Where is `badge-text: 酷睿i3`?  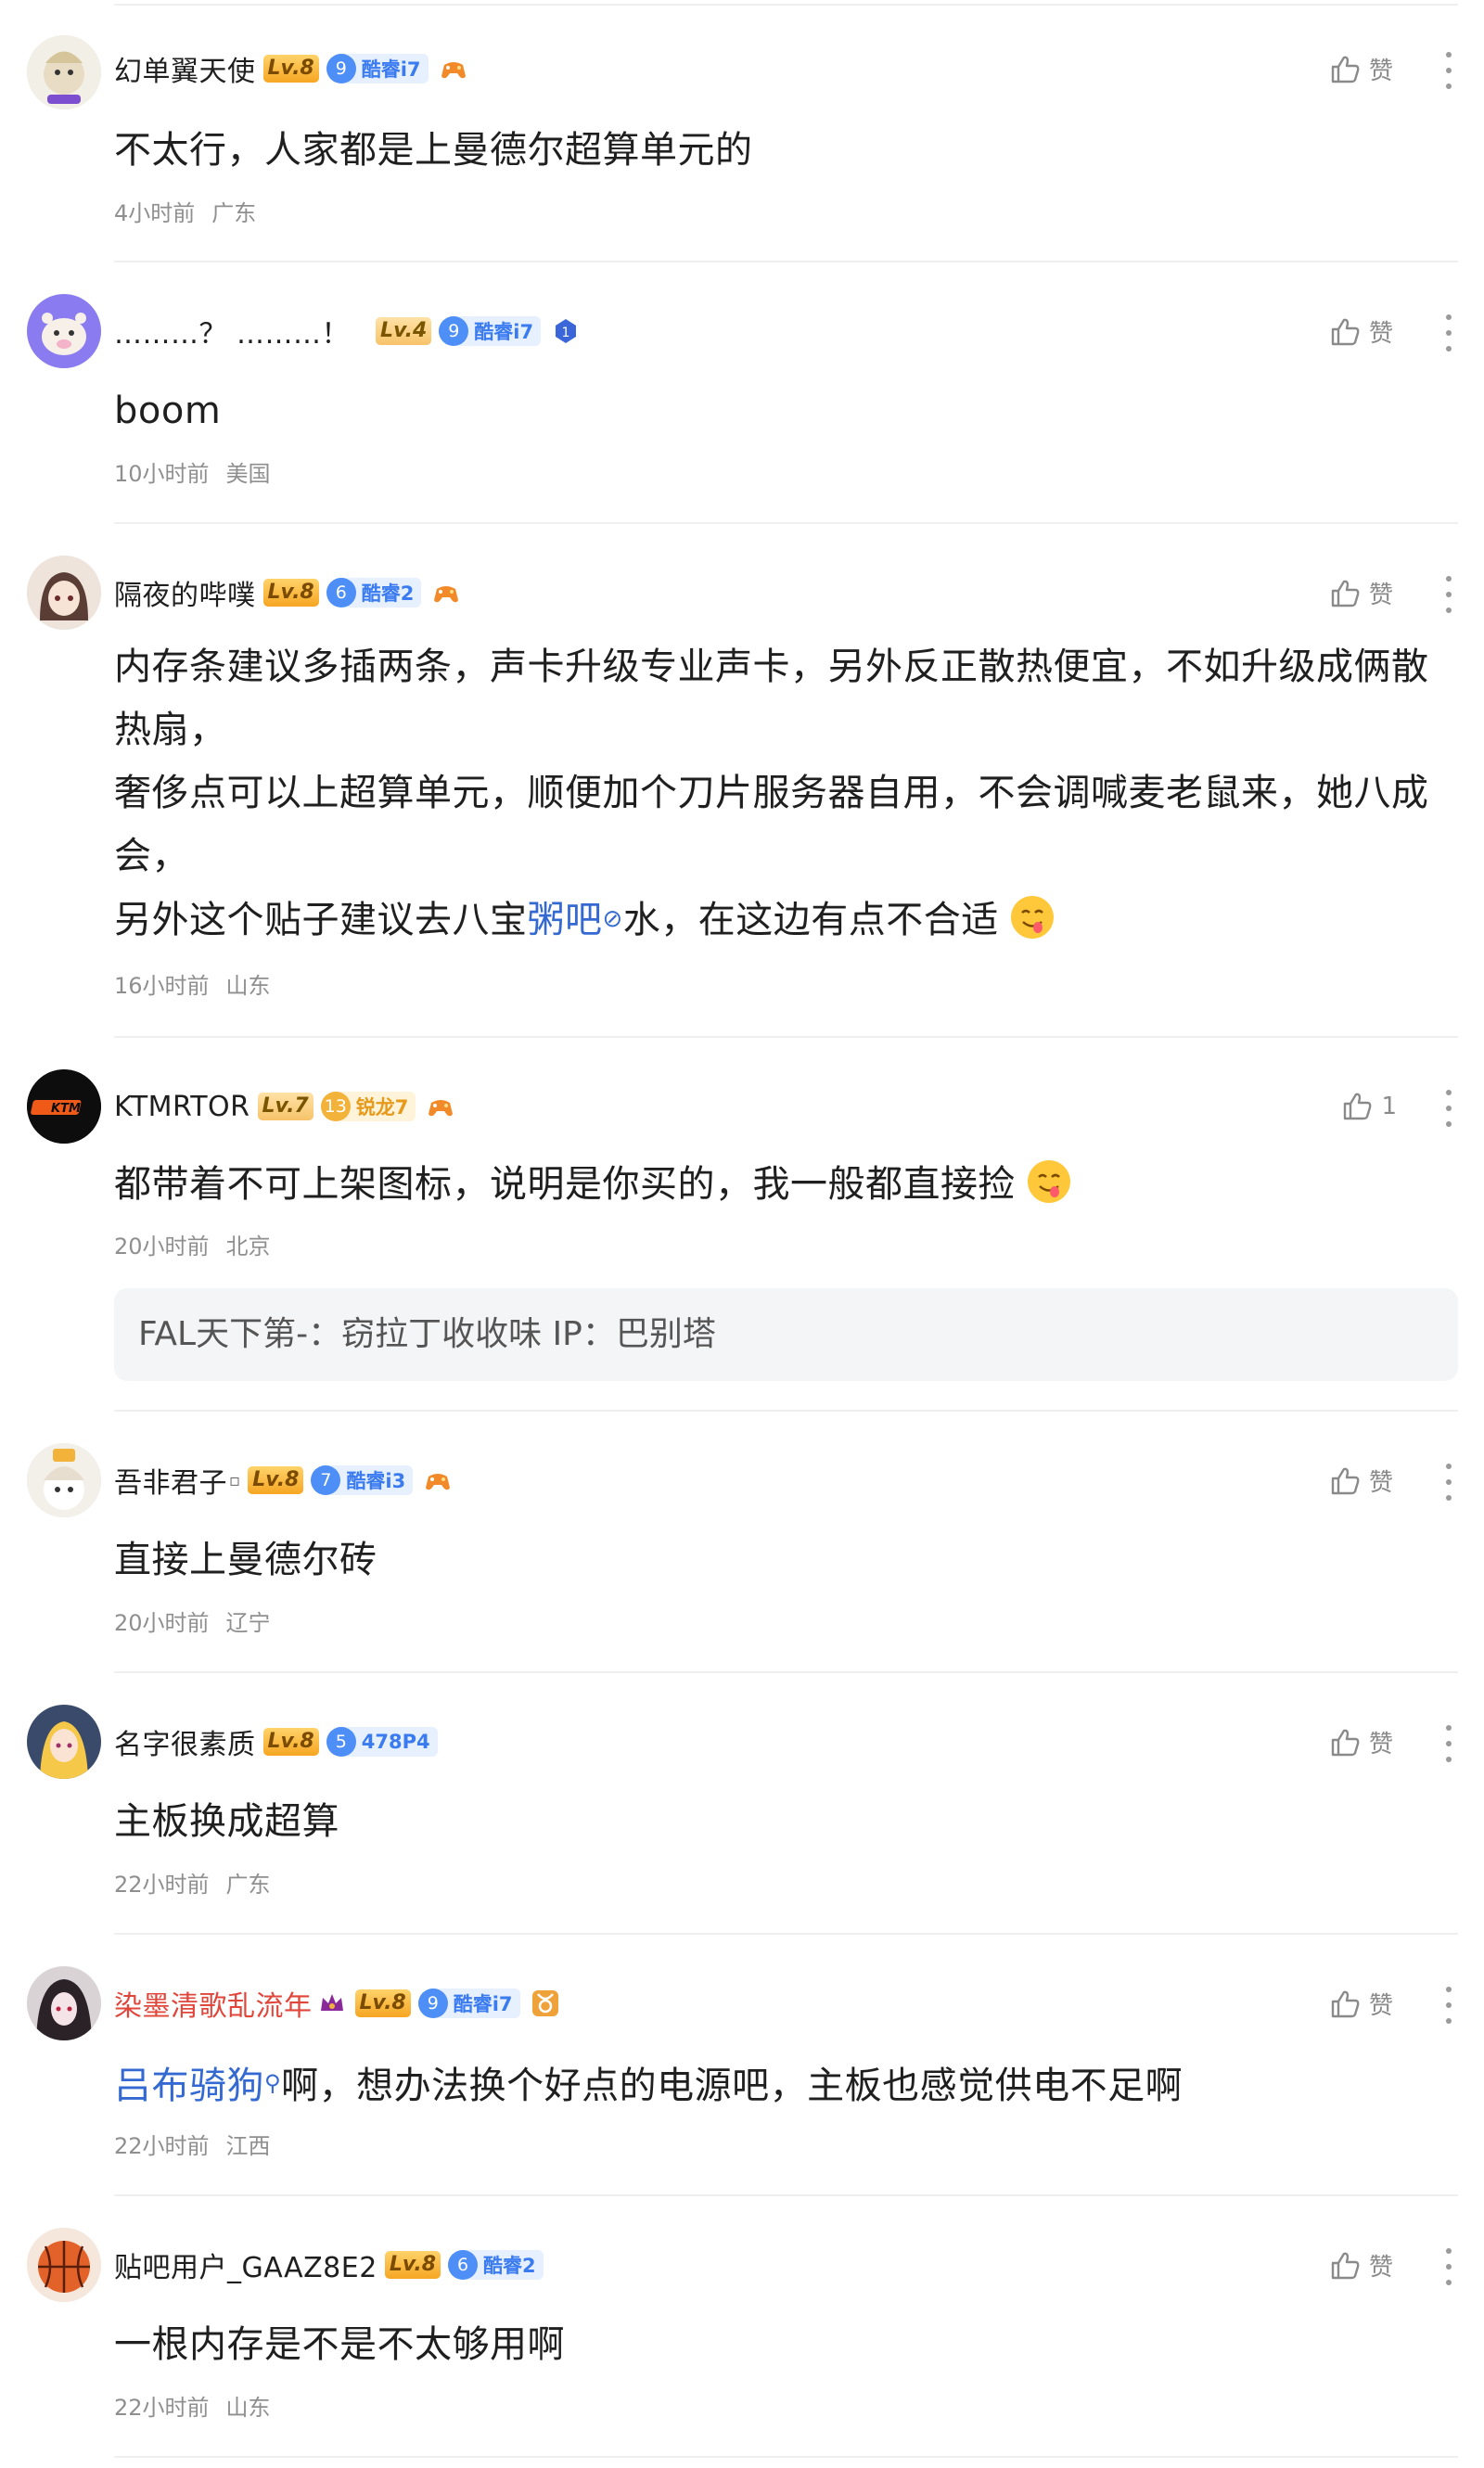
badge-text: 酷睿i3 is located at coordinates (376, 1481).